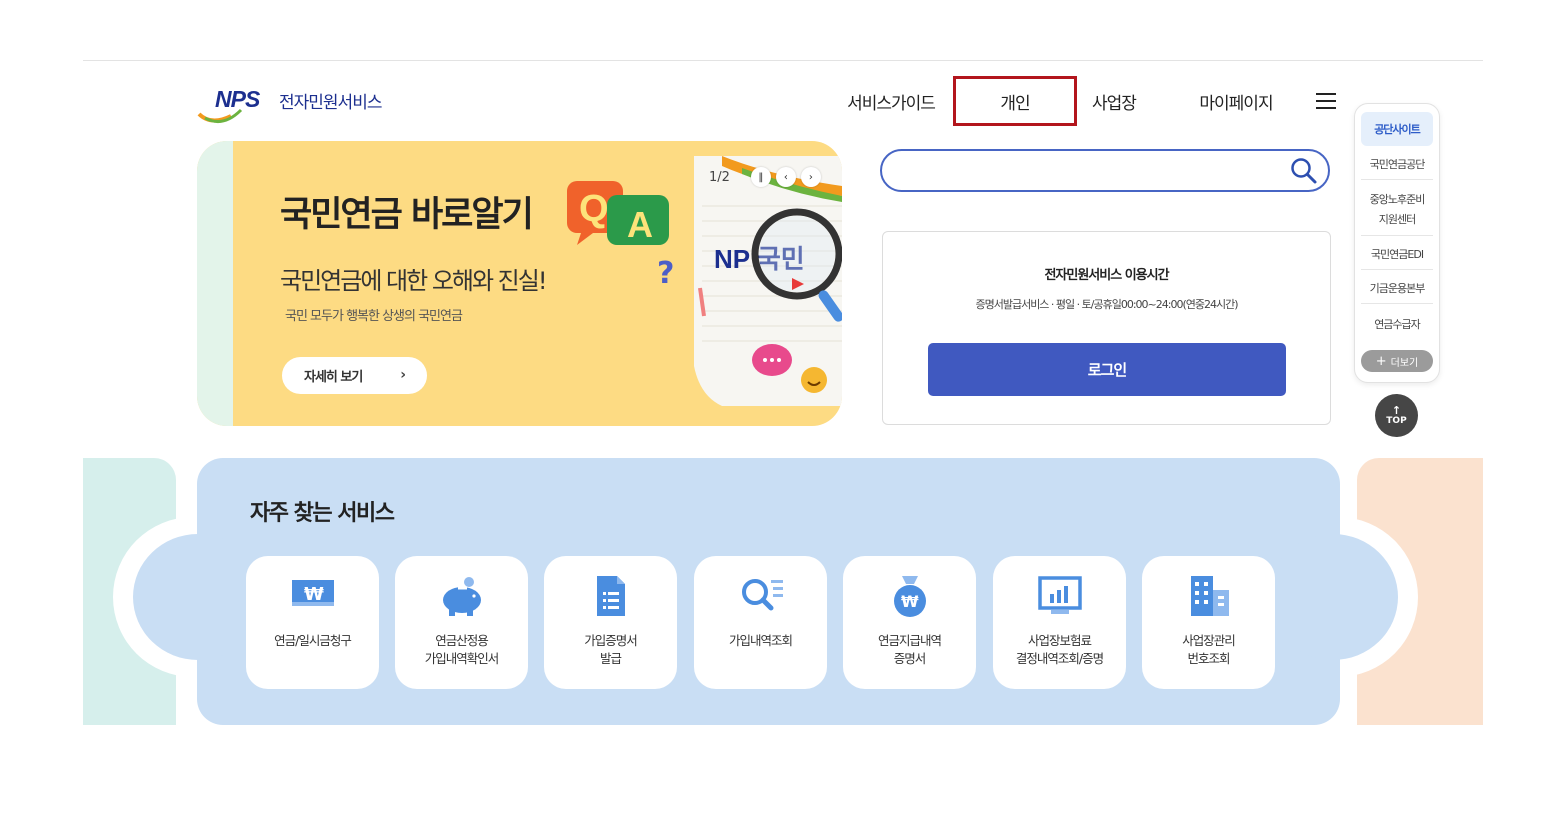  What do you see at coordinates (640, 224) in the screenshot?
I see `qa-badge-a: A` at bounding box center [640, 224].